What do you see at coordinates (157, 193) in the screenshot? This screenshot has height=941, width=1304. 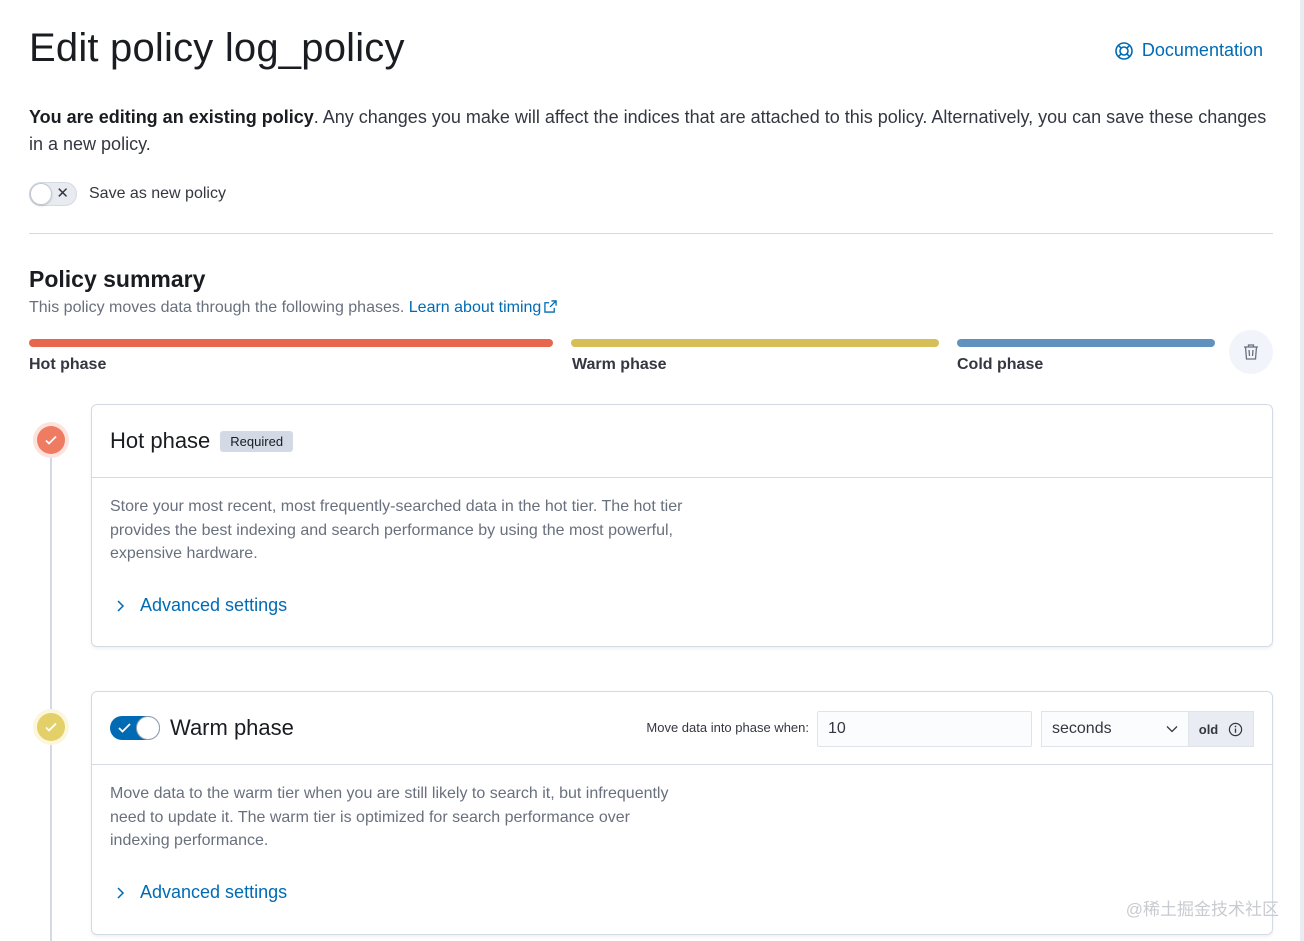 I see `save-as-new-label: Save as new policy` at bounding box center [157, 193].